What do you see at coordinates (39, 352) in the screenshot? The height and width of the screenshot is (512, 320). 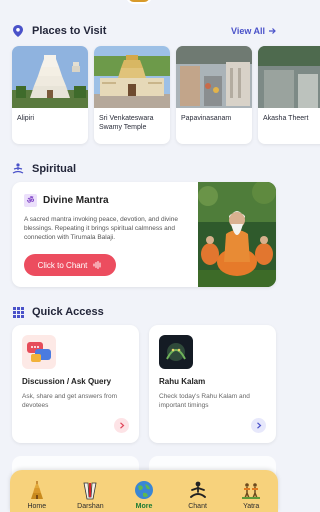 I see `chat-bubbles-icon` at bounding box center [39, 352].